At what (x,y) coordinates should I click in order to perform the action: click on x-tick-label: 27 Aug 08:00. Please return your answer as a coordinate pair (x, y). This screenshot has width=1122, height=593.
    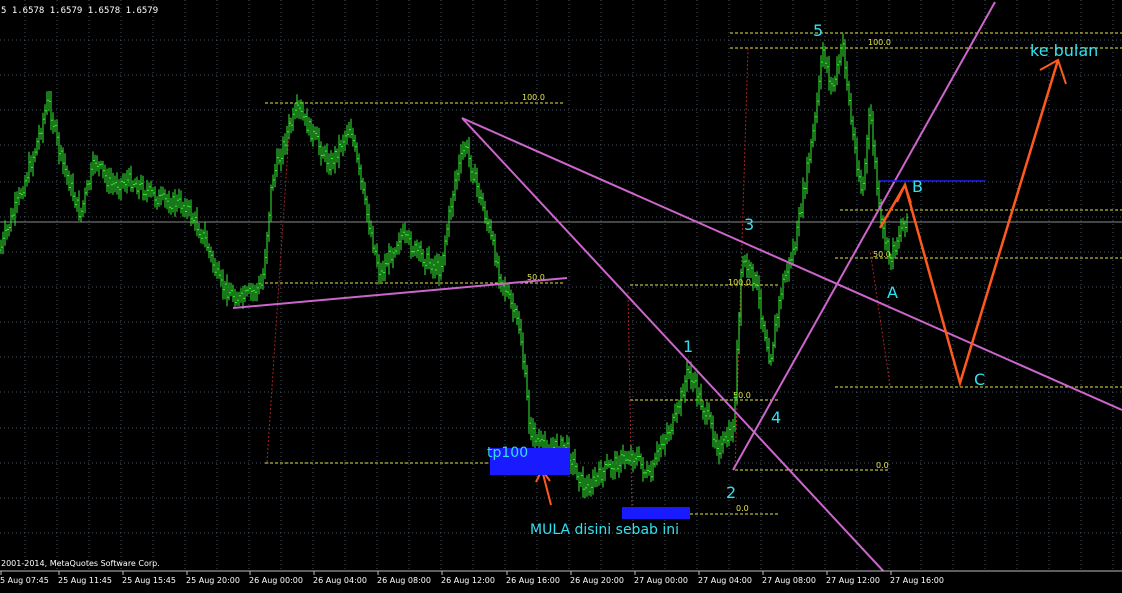
    Looking at the image, I should click on (789, 580).